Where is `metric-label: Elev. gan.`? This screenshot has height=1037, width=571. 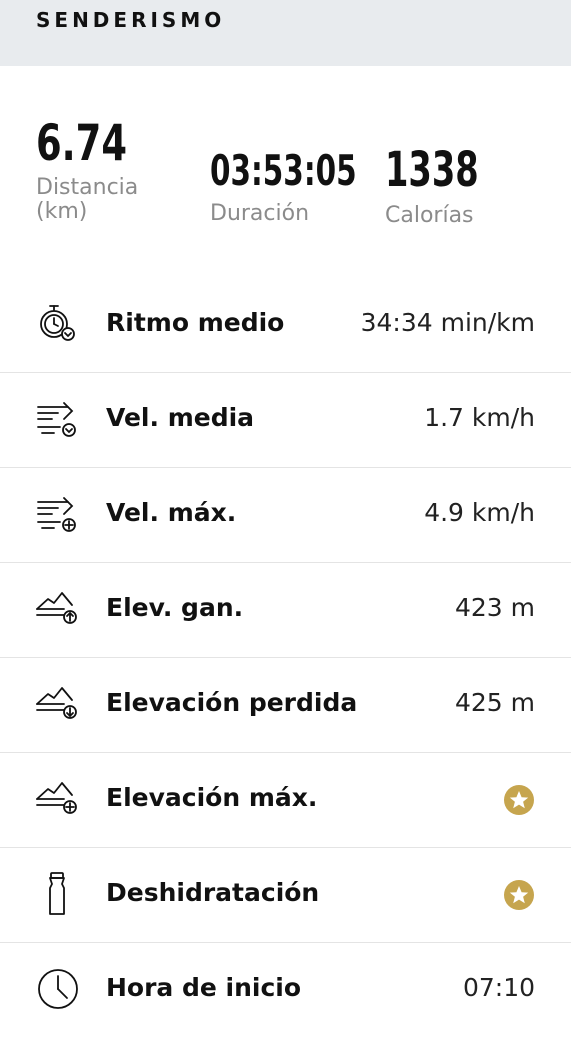 metric-label: Elev. gan. is located at coordinates (175, 607).